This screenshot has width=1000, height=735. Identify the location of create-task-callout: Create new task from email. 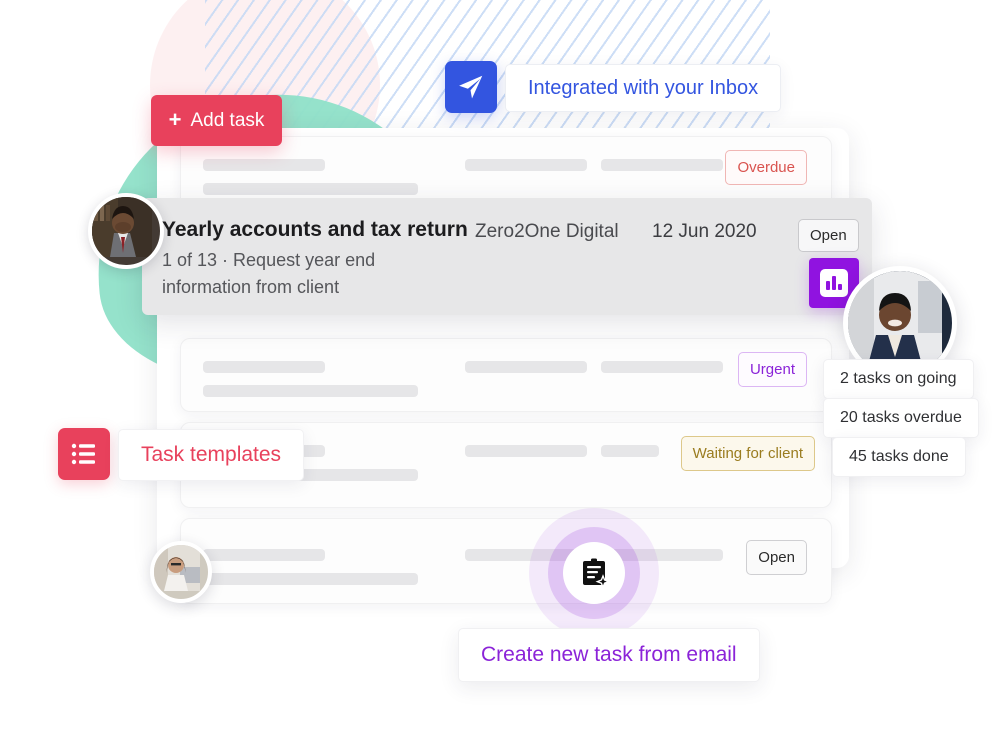
(609, 655).